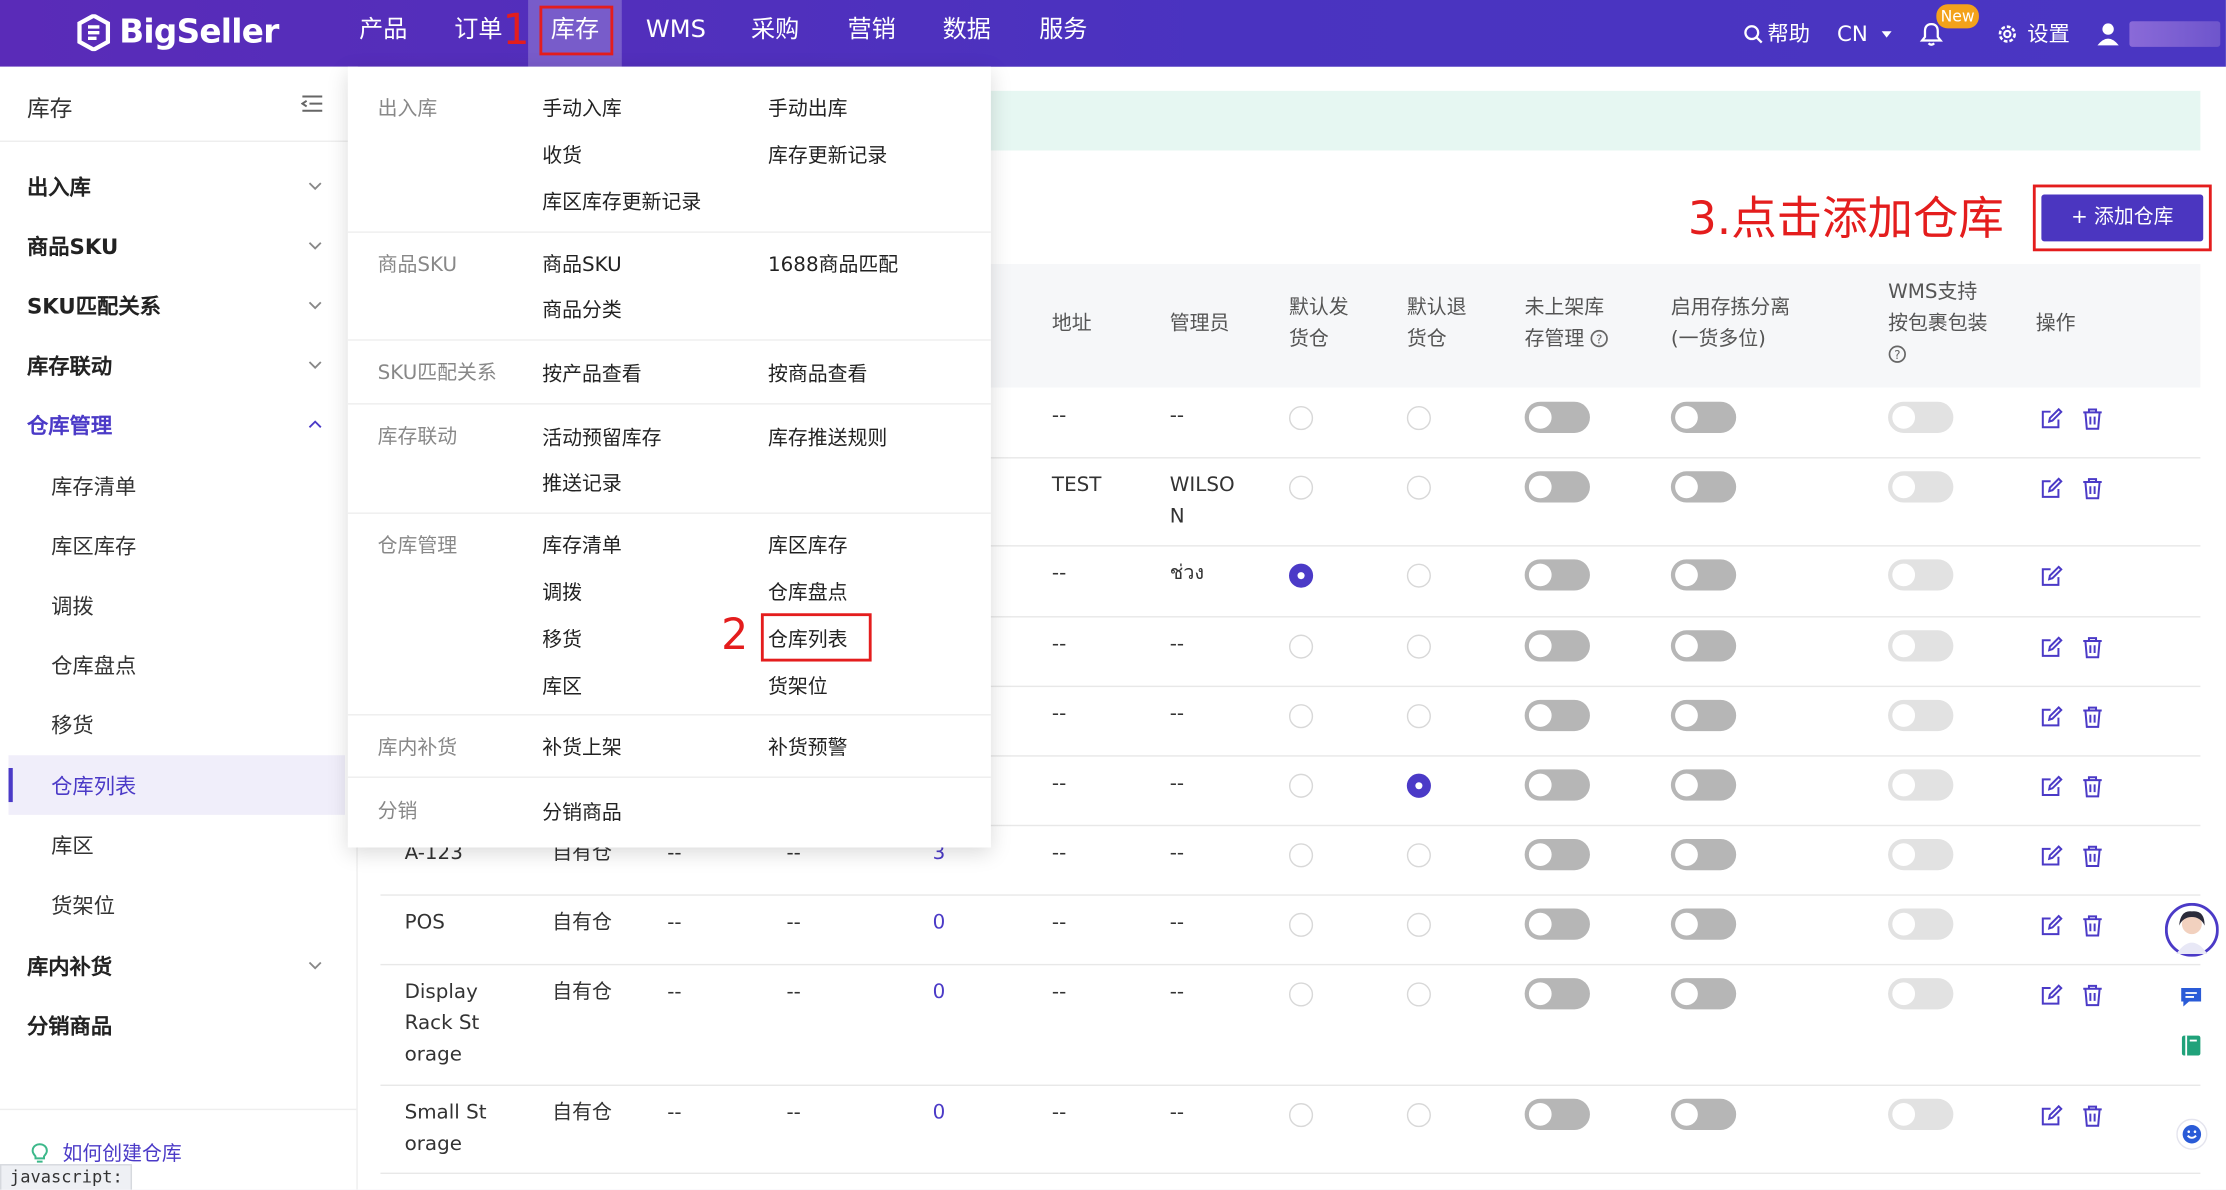 The width and height of the screenshot is (2226, 1190). Describe the element at coordinates (69, 1026) in the screenshot. I see `sidebar-group-distribution: 分销商品` at that location.